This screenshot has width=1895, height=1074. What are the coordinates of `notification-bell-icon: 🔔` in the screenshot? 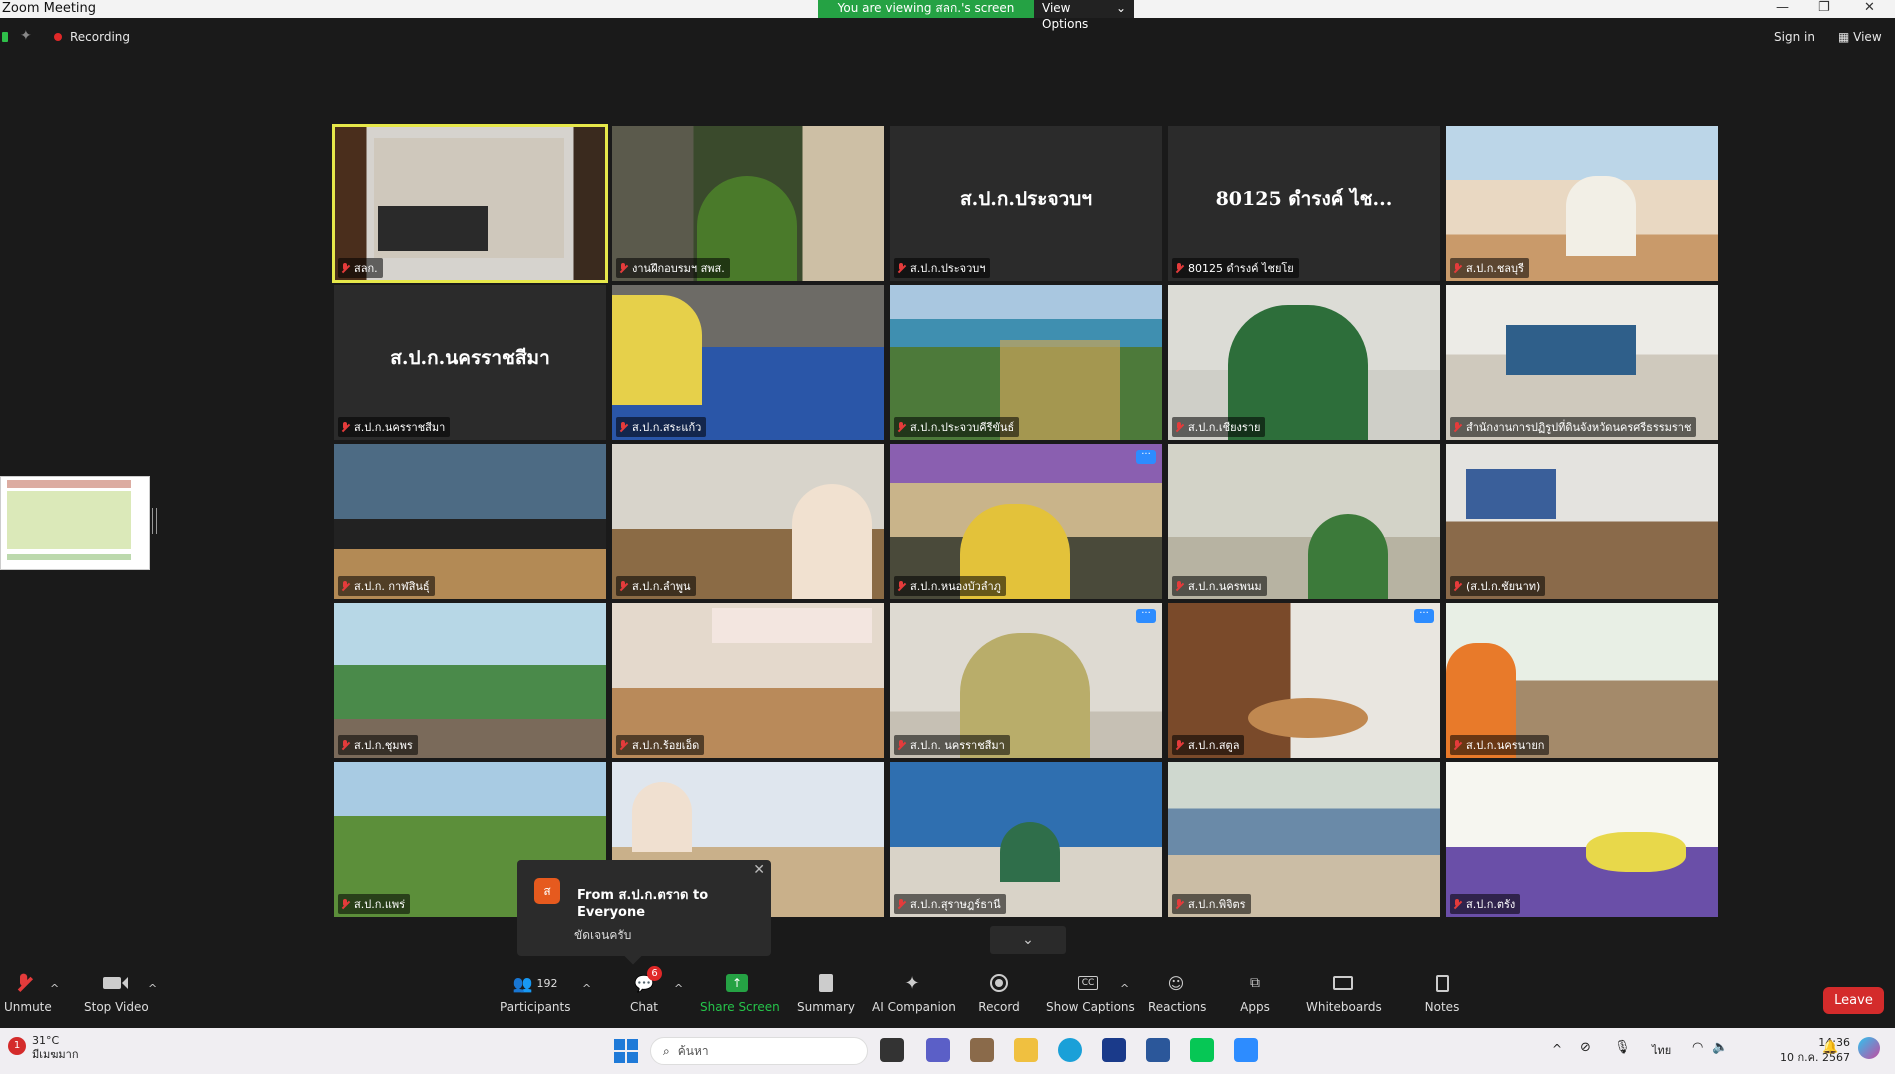 It's located at (1830, 1047).